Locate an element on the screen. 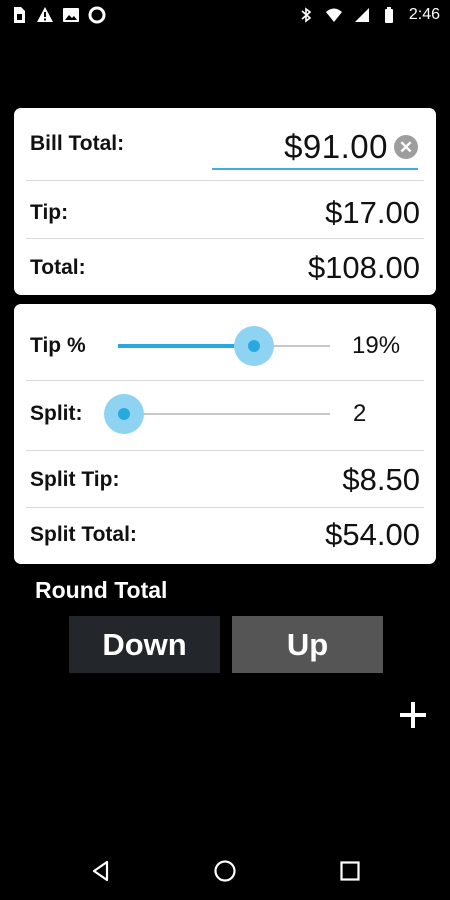 The width and height of the screenshot is (450, 900). split-label: Split: is located at coordinates (56, 413).